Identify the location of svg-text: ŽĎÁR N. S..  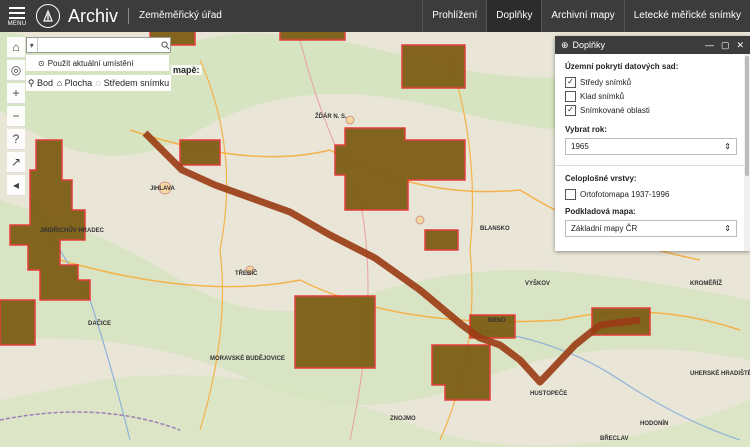
(331, 116).